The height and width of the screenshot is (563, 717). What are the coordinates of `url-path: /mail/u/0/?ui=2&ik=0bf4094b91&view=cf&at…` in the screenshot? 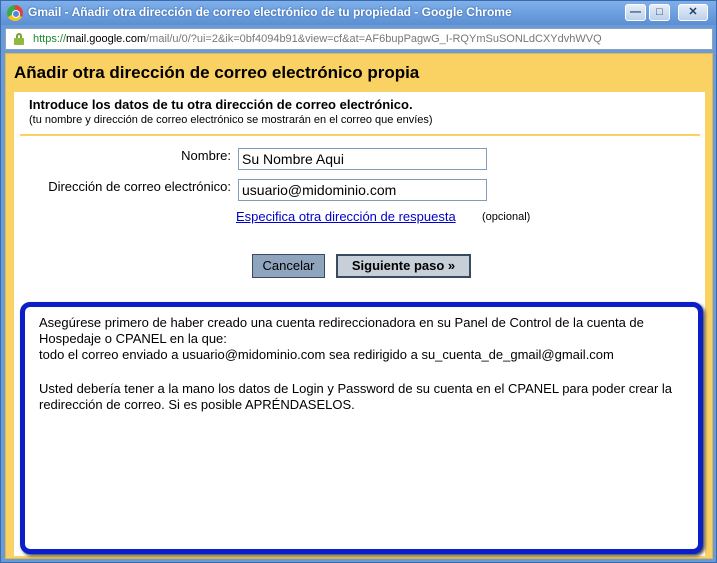 It's located at (374, 39).